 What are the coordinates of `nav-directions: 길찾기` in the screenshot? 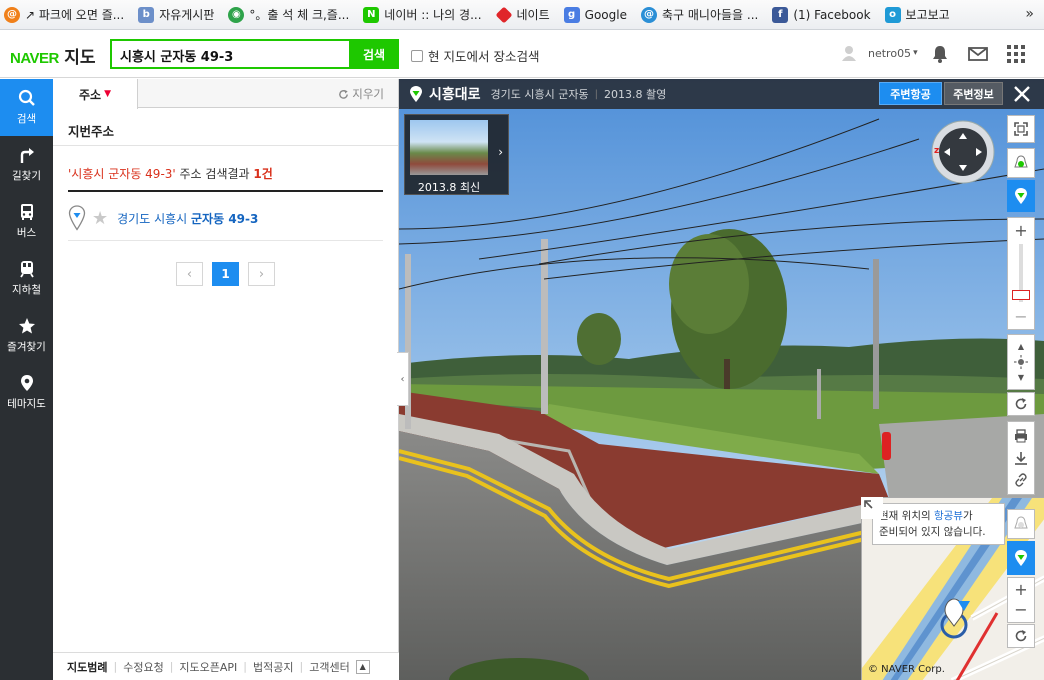 It's located at (26, 164).